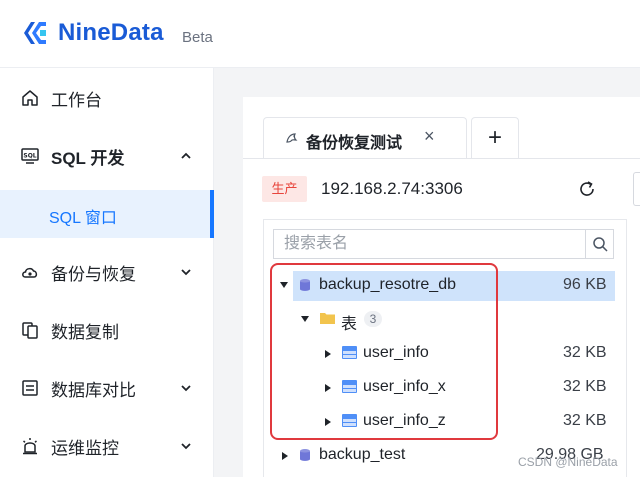 Image resolution: width=640 pixels, height=477 pixels. Describe the element at coordinates (85, 332) in the screenshot. I see `sidebar-item-label: 数据复制` at that location.